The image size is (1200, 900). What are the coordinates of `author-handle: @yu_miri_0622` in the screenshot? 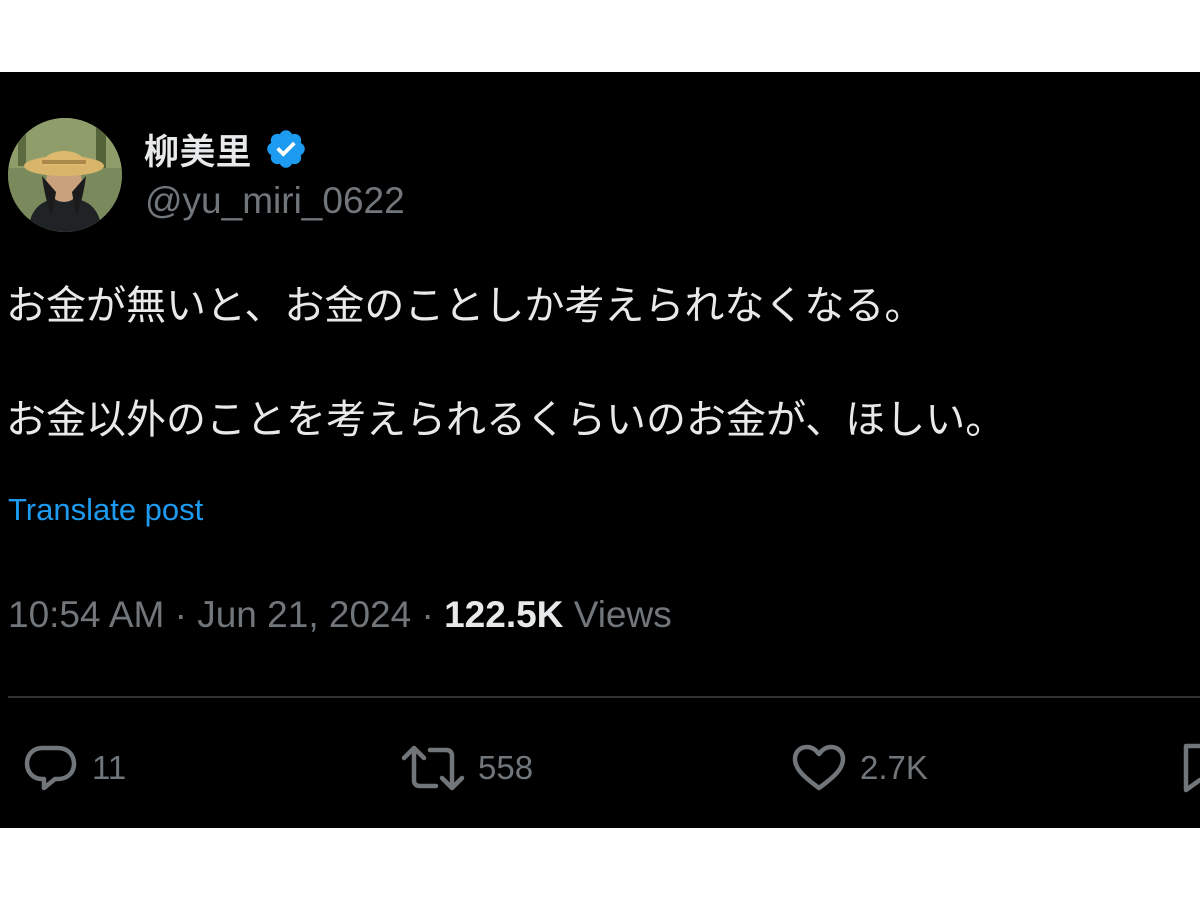 It's located at (275, 201).